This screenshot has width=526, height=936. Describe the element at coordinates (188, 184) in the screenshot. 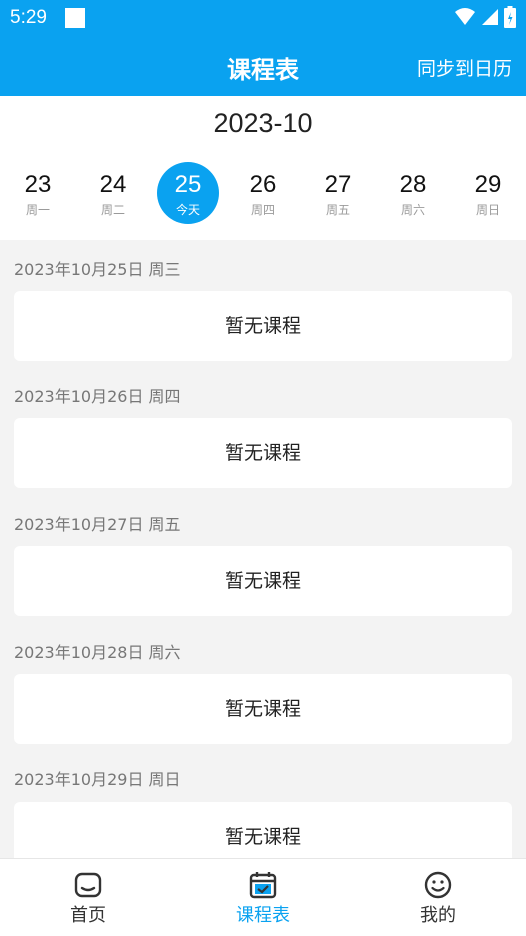

I see `day-number: 25` at that location.